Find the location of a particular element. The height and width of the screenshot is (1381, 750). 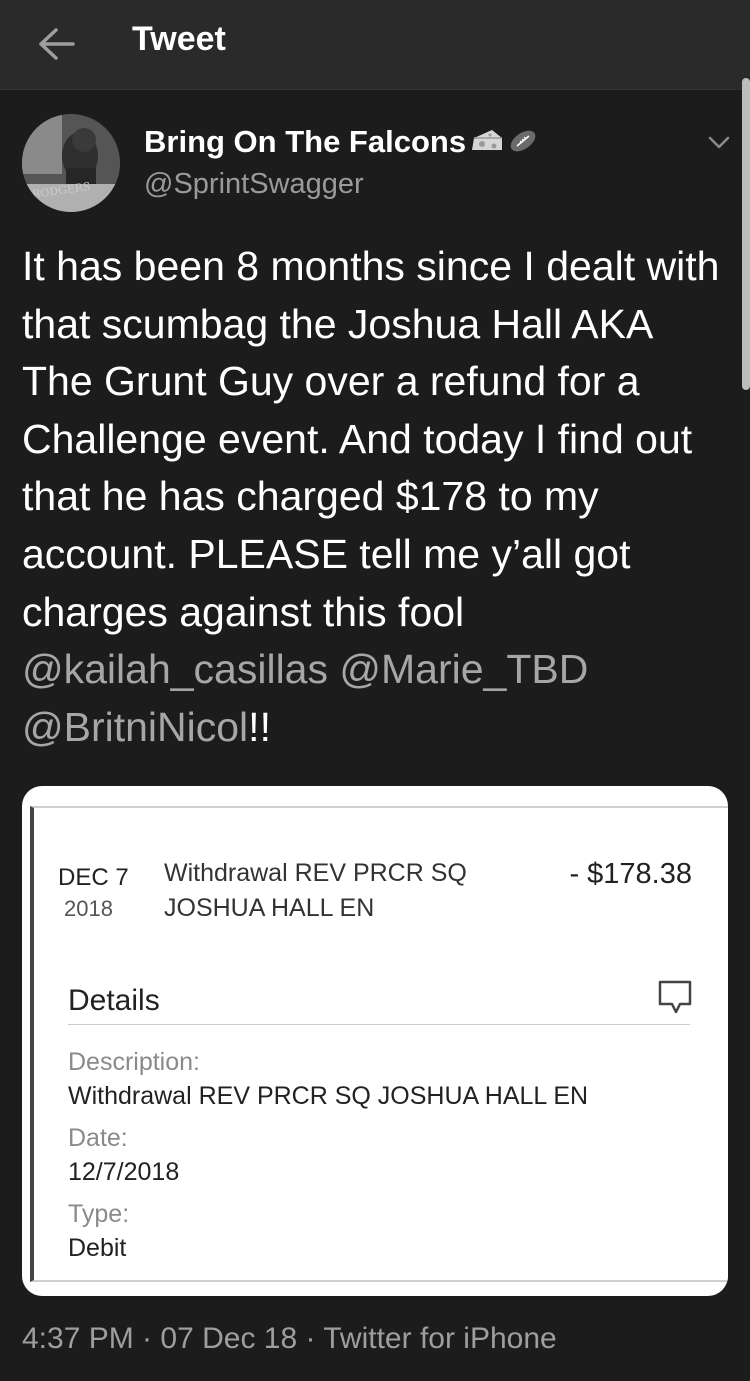

display-name-text: Bring On The Falcons is located at coordinates (305, 141).